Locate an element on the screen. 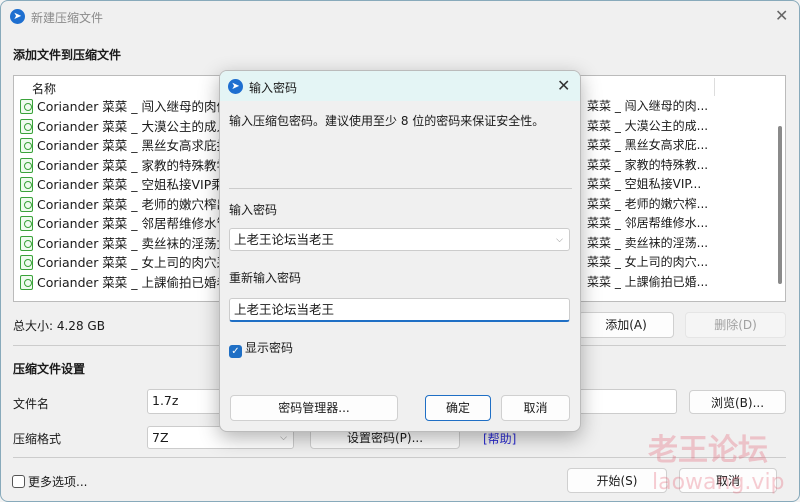  file-row: Coriander 菜菜 _ 黑丝女高求庇护 is located at coordinates (124, 145).